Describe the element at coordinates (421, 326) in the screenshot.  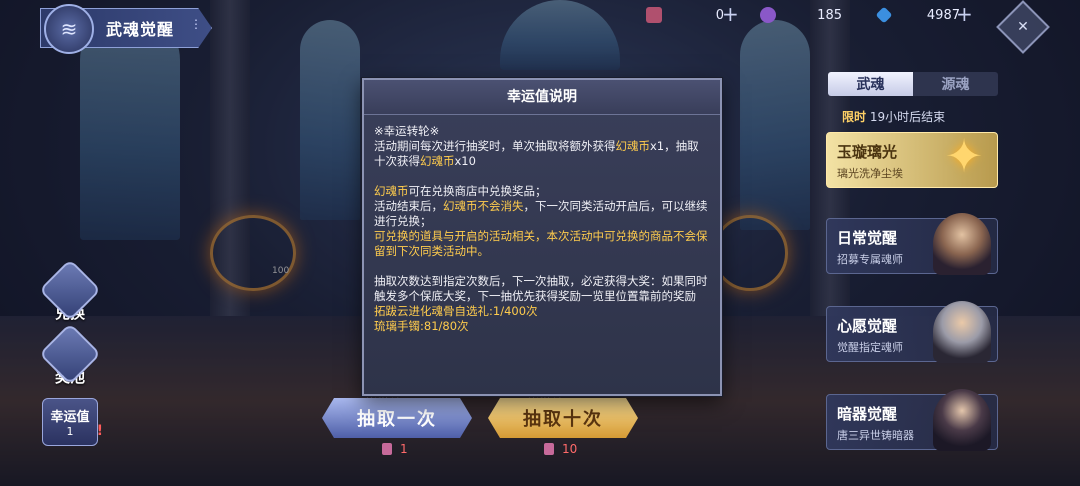
I see `pity-progress-2: 琉璃手镯:81/80次` at that location.